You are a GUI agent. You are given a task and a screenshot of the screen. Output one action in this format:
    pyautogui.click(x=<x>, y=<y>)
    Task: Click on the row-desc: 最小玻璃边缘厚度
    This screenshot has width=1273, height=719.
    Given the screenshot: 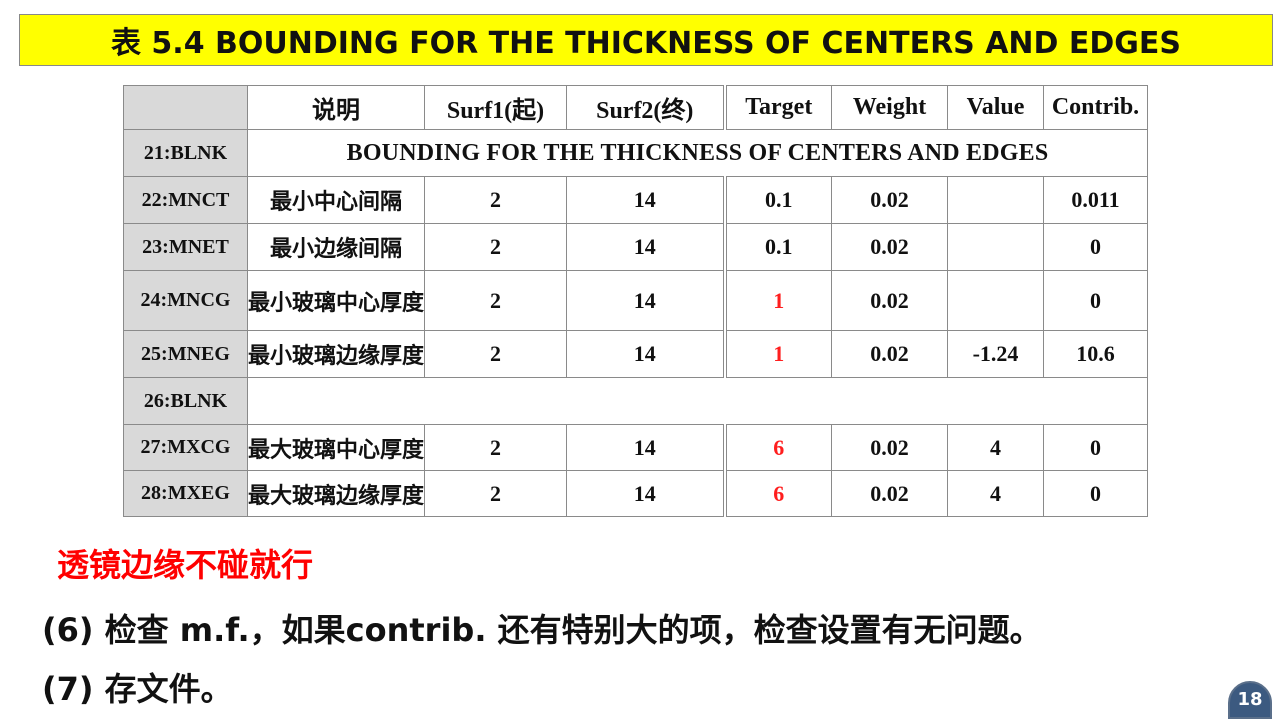 What is the action you would take?
    pyautogui.click(x=336, y=354)
    